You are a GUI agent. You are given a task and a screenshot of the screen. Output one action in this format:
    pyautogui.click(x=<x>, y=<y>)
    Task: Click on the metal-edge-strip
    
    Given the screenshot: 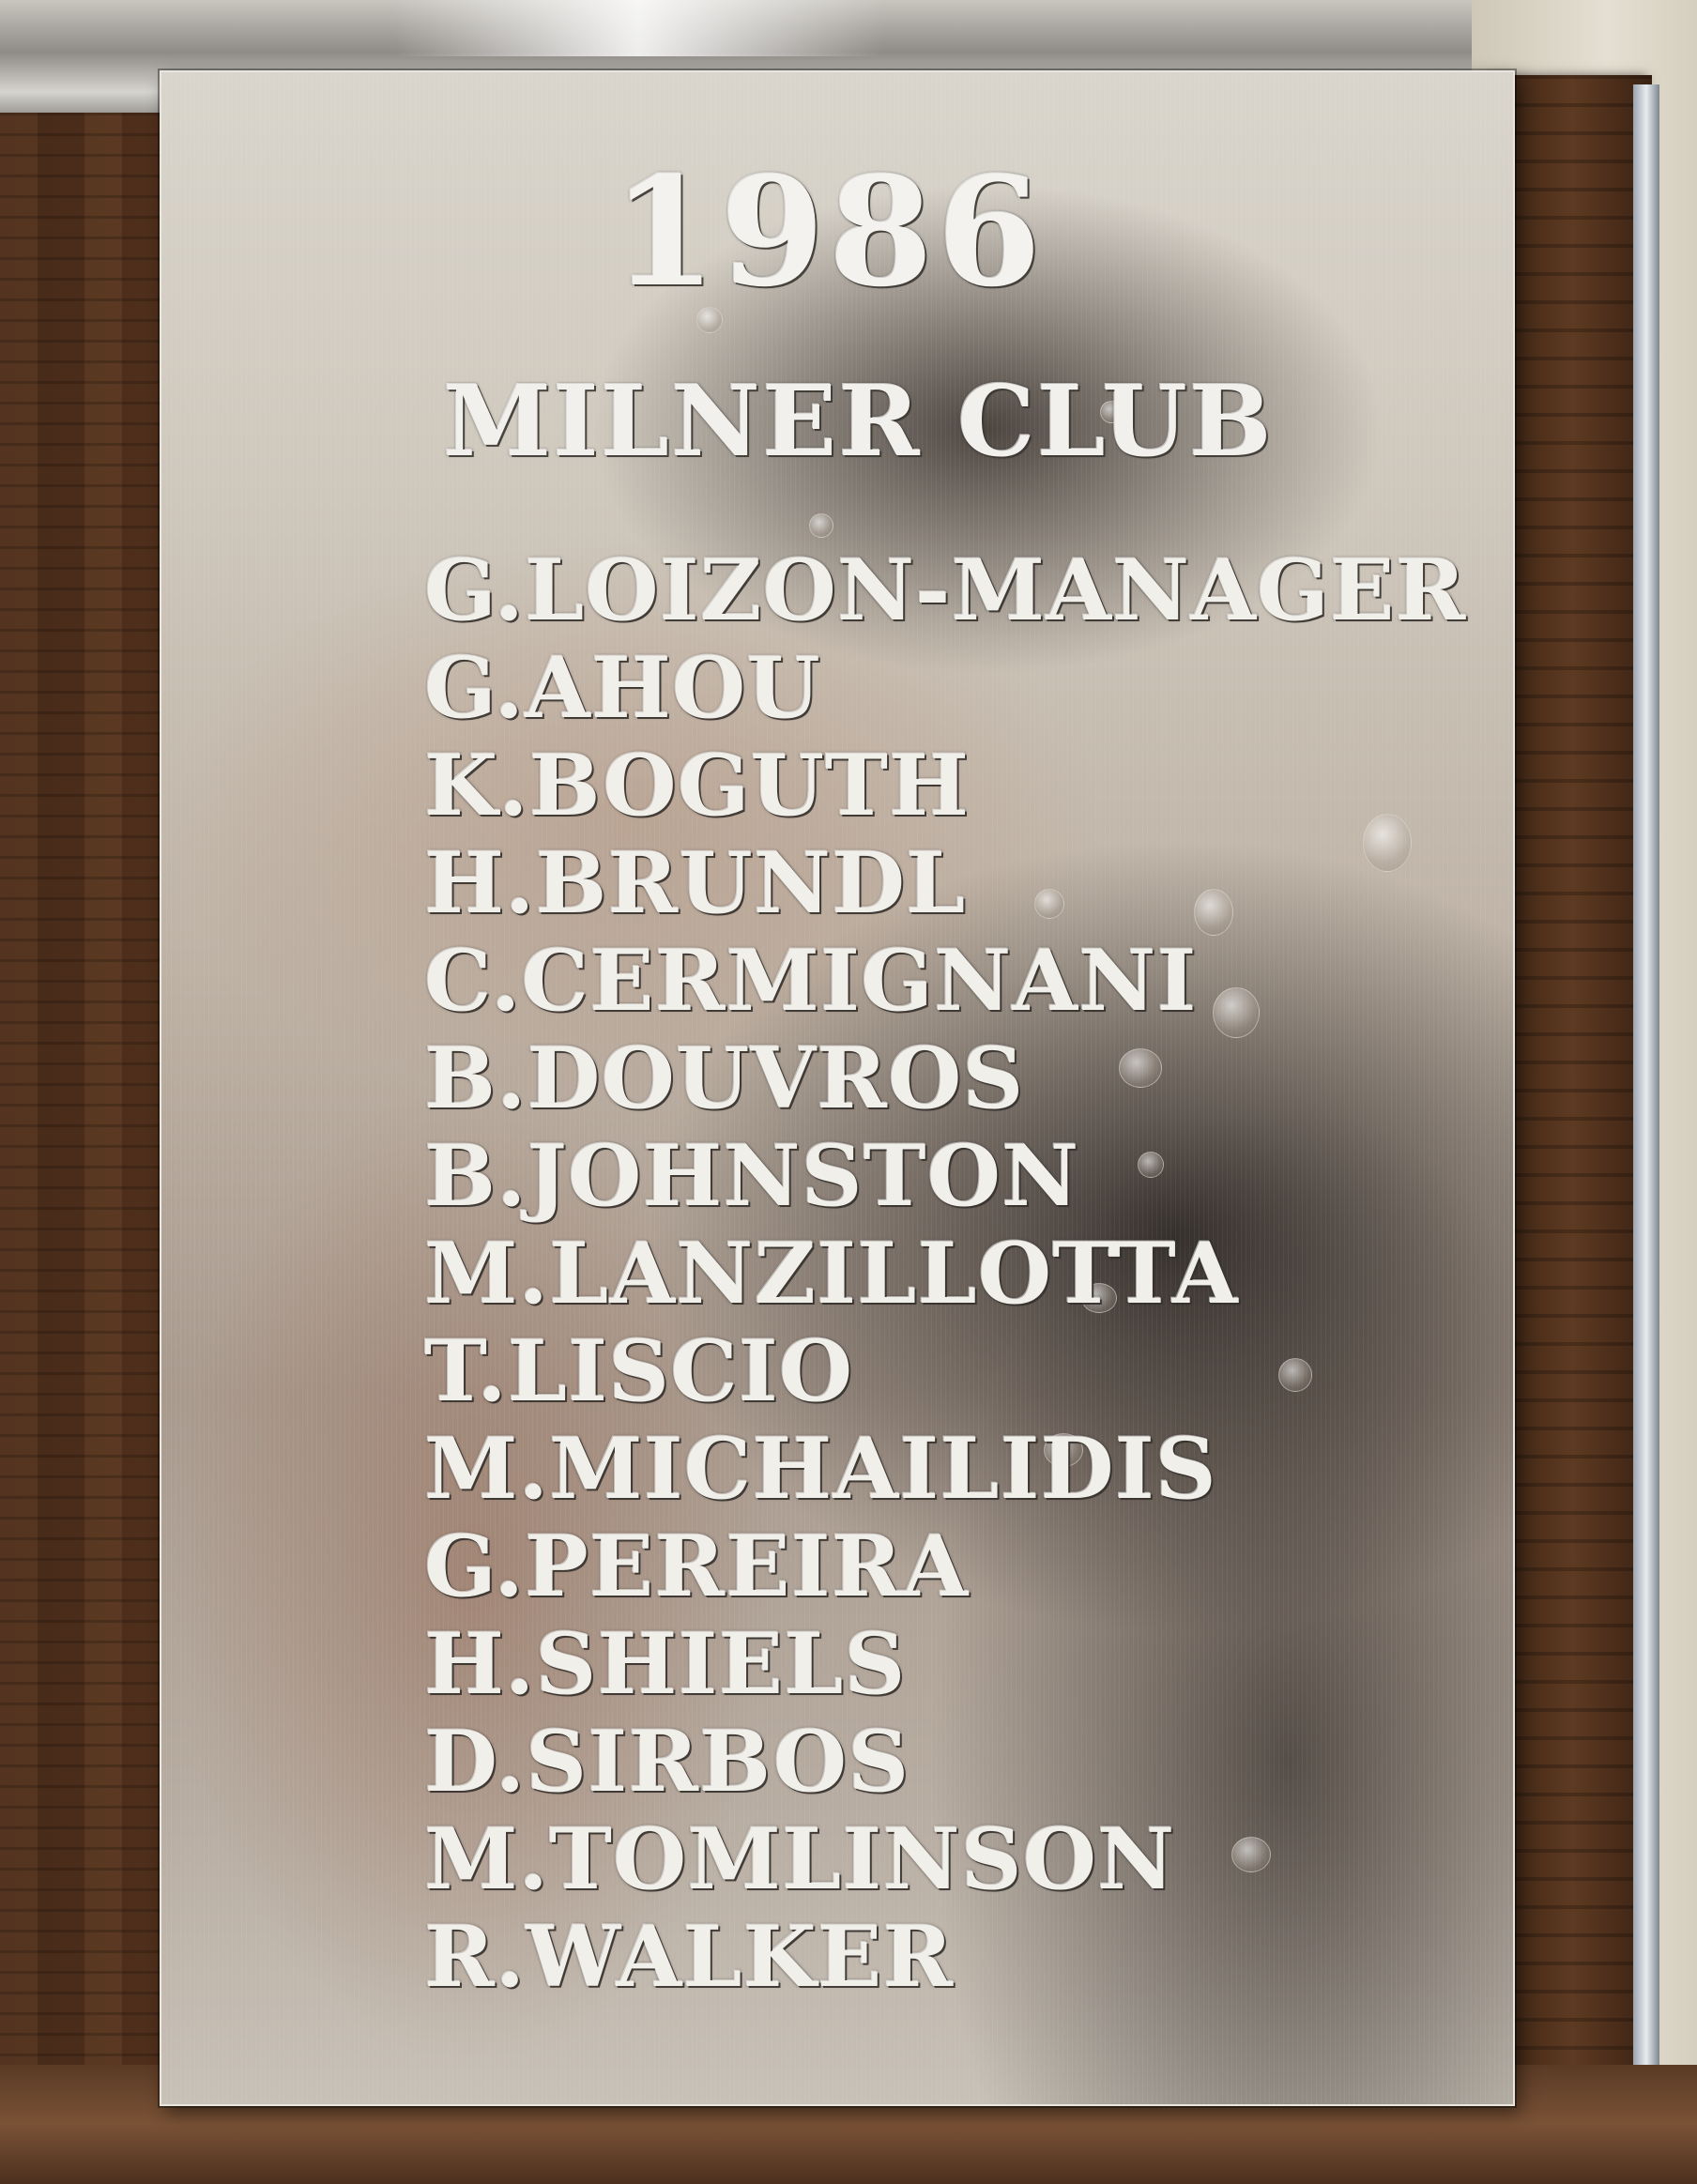 What is the action you would take?
    pyautogui.click(x=1646, y=1093)
    